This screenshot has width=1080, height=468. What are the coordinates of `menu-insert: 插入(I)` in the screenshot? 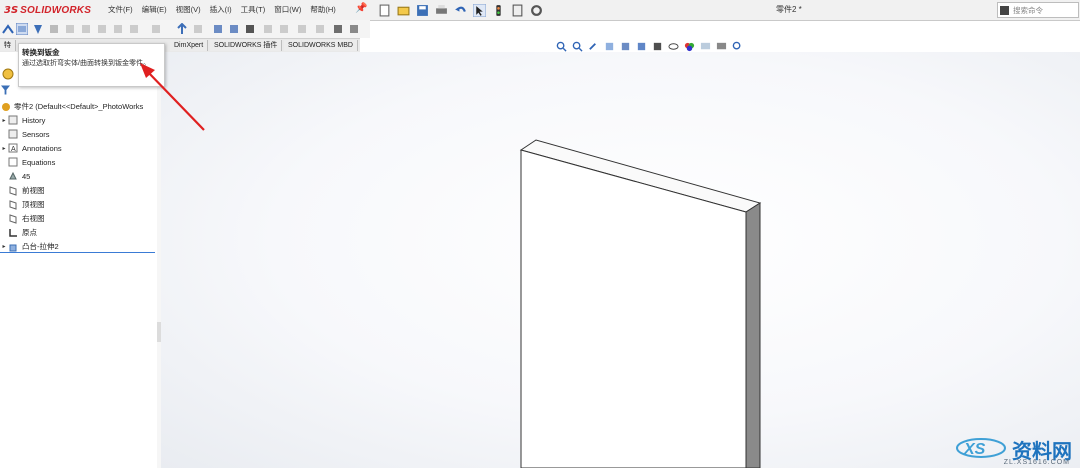 It's located at (221, 9).